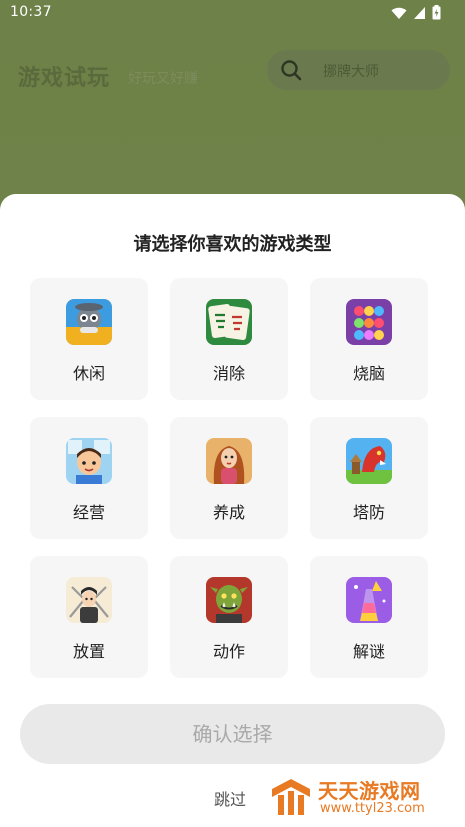 The image size is (465, 827). Describe the element at coordinates (368, 373) in the screenshot. I see `category-label: 烧脑` at that location.